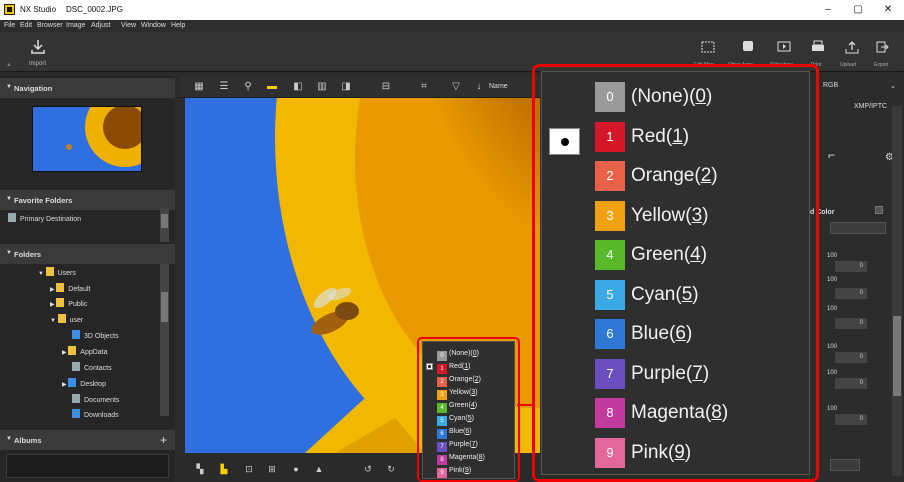 The width and height of the screenshot is (904, 482). What do you see at coordinates (248, 87) in the screenshot?
I see `map-icon: ⚲` at bounding box center [248, 87].